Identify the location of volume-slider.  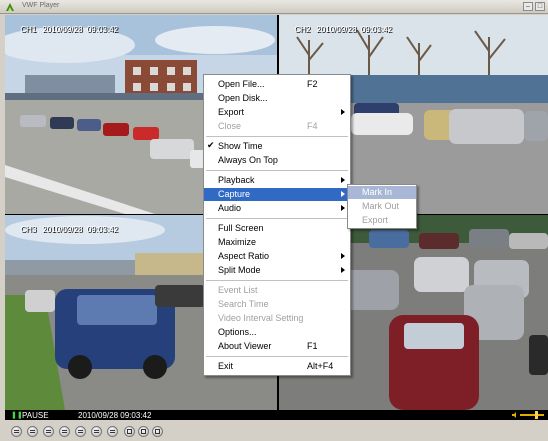
(532, 415).